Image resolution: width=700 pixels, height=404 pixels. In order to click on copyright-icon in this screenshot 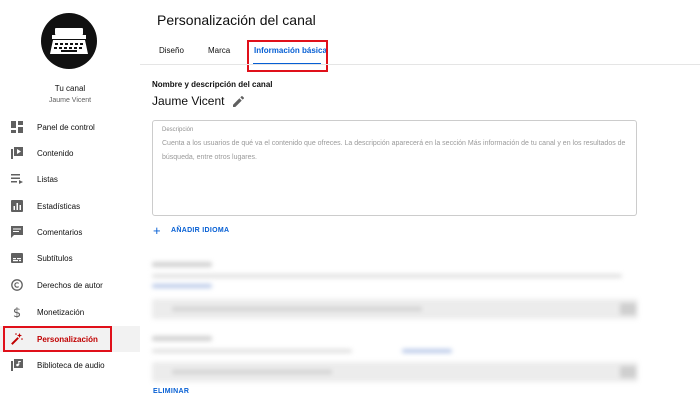, I will do `click(17, 285)`.